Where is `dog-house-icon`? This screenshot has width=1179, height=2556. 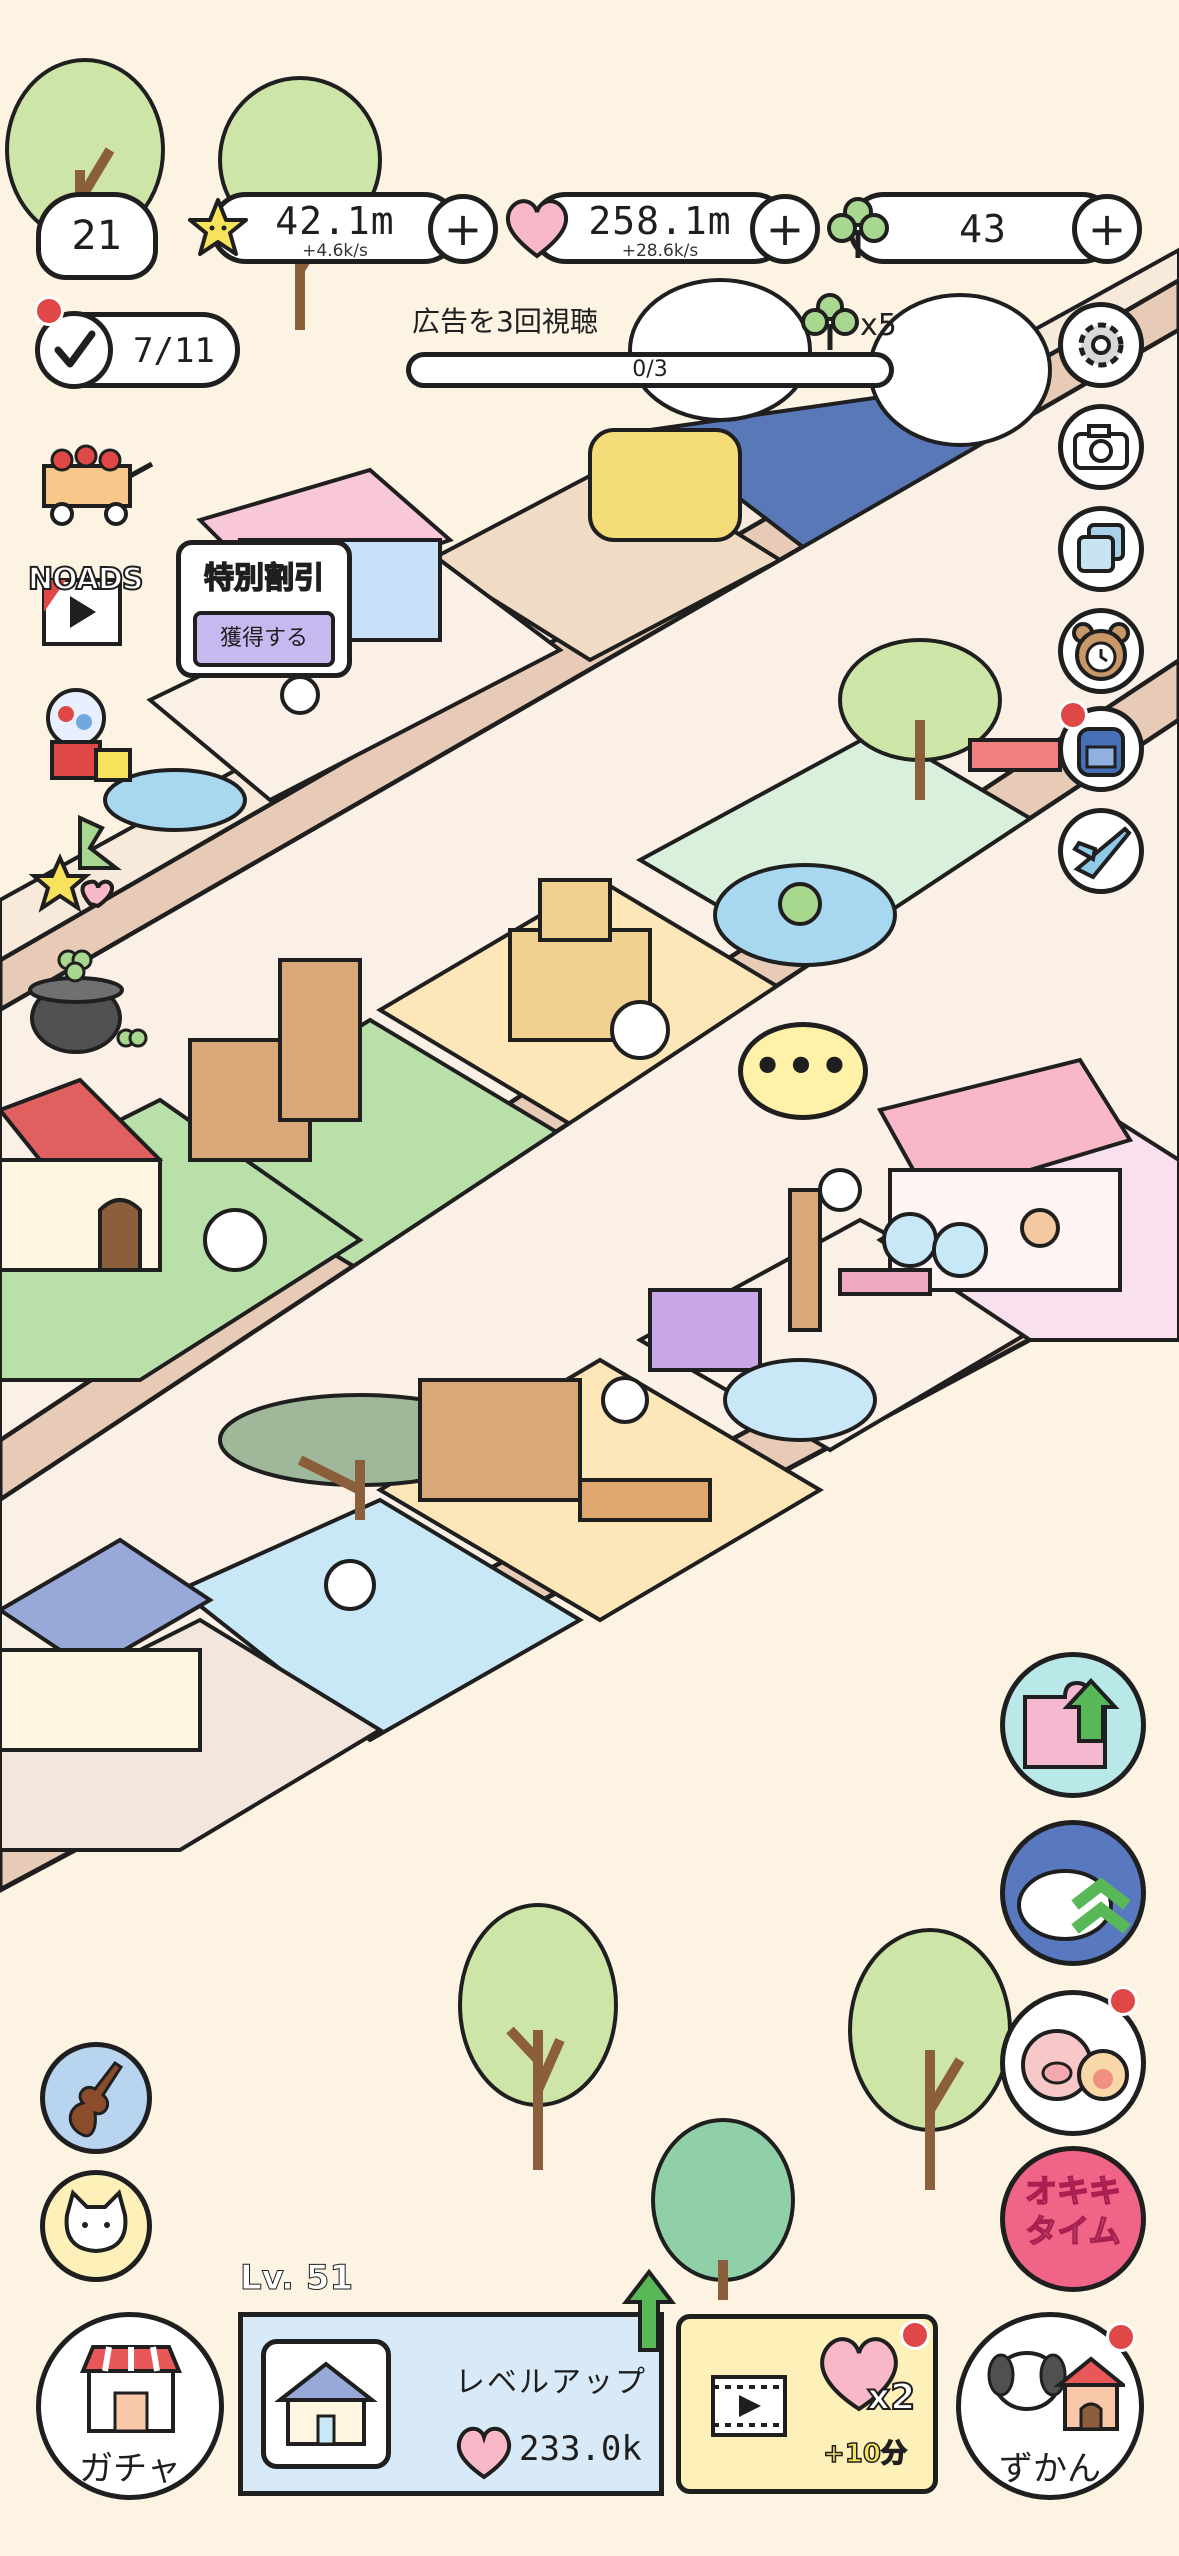 dog-house-icon is located at coordinates (1056, 2391).